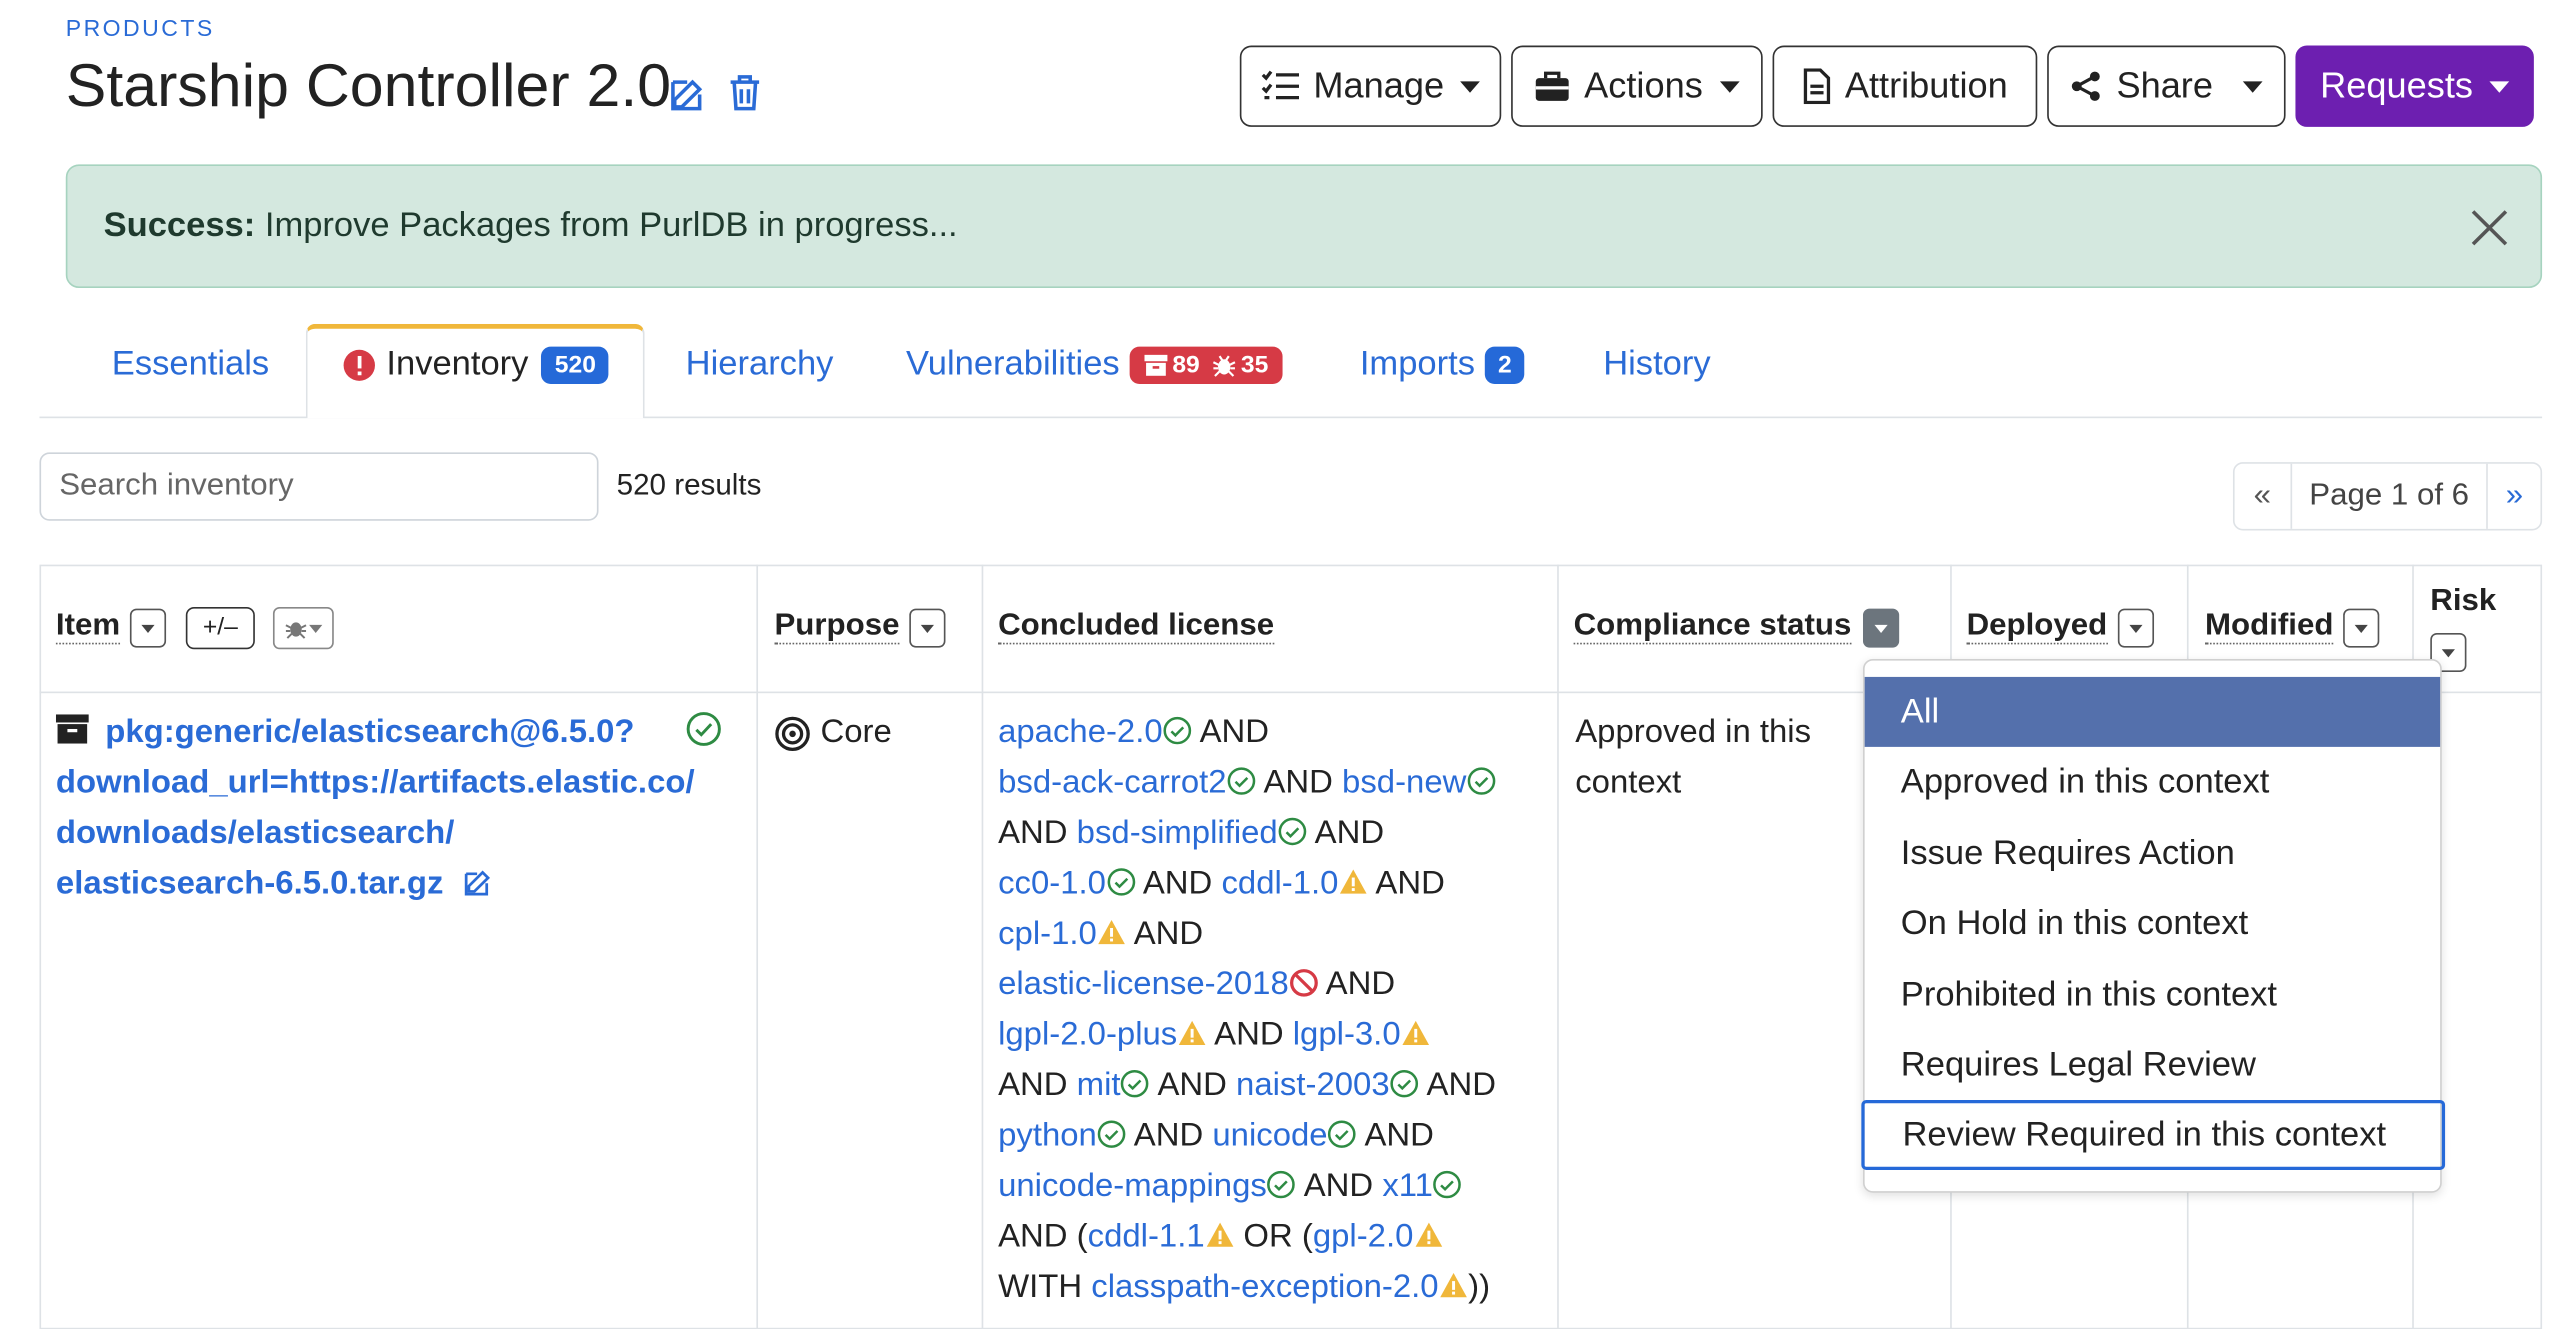  I want to click on license-link: cpl-1.0, so click(1047, 934).